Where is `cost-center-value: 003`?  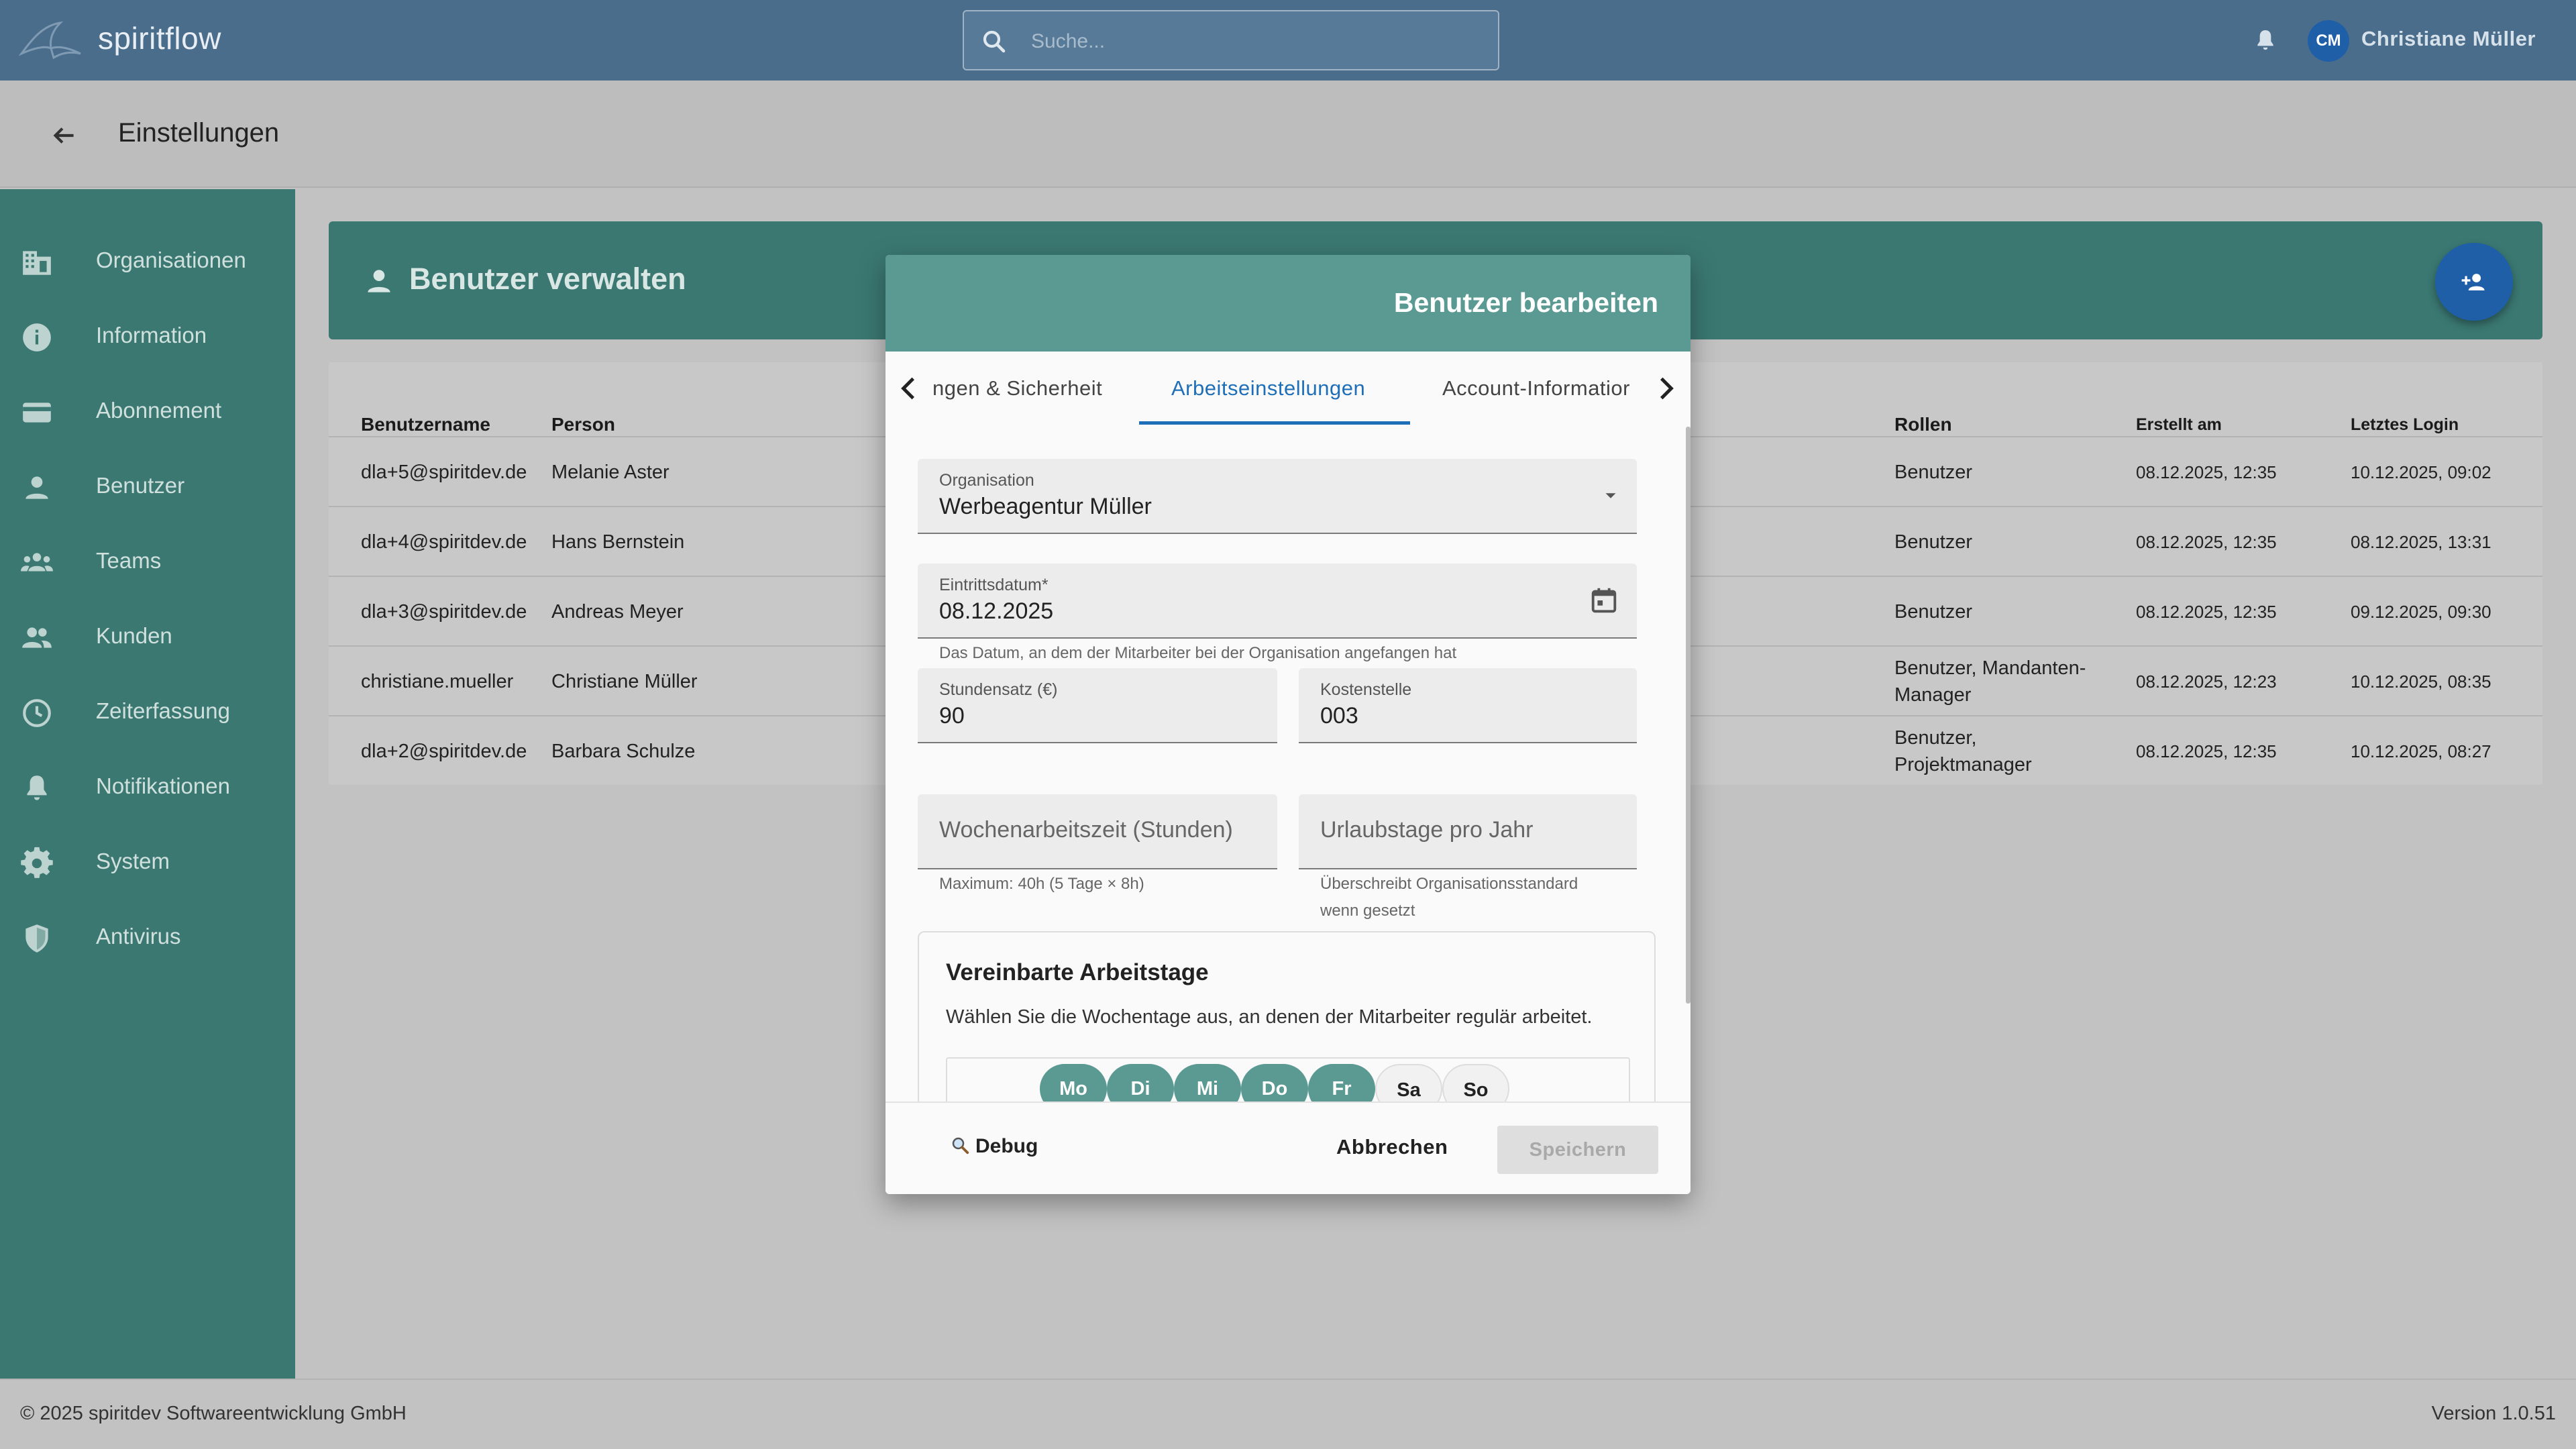 cost-center-value: 003 is located at coordinates (1339, 716).